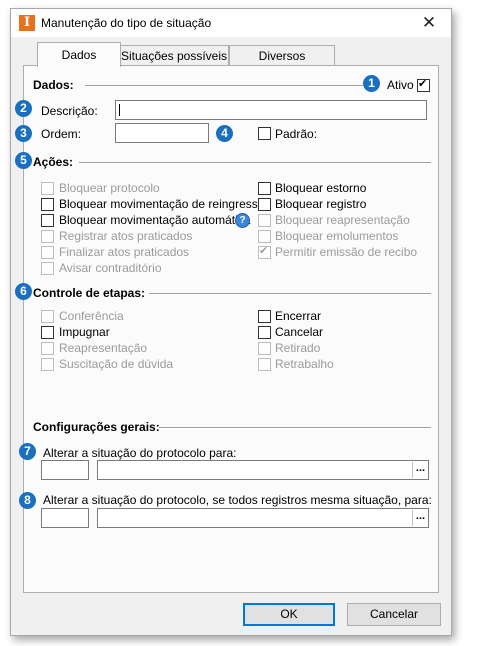 The width and height of the screenshot is (500, 646). What do you see at coordinates (298, 316) in the screenshot?
I see `label-encerrar: Encerrar` at bounding box center [298, 316].